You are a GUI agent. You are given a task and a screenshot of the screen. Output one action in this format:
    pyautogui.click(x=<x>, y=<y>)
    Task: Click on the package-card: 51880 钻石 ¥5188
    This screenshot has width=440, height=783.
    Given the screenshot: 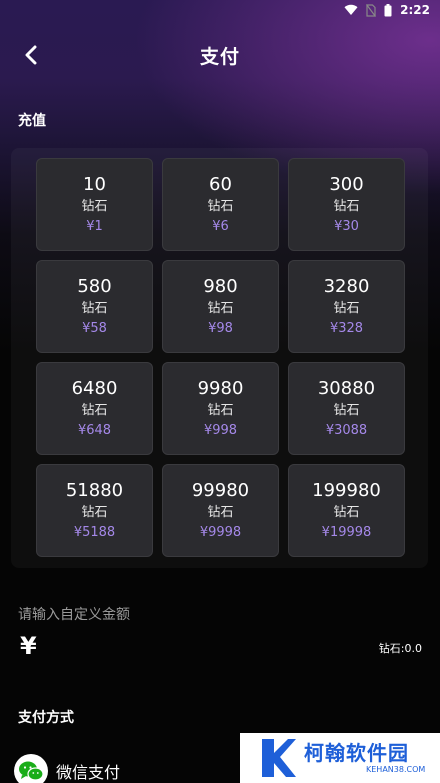 What is the action you would take?
    pyautogui.click(x=94, y=510)
    